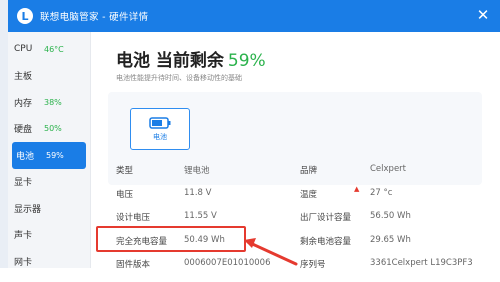 This screenshot has height=282, width=500. I want to click on spec-key: 类型, so click(125, 171).